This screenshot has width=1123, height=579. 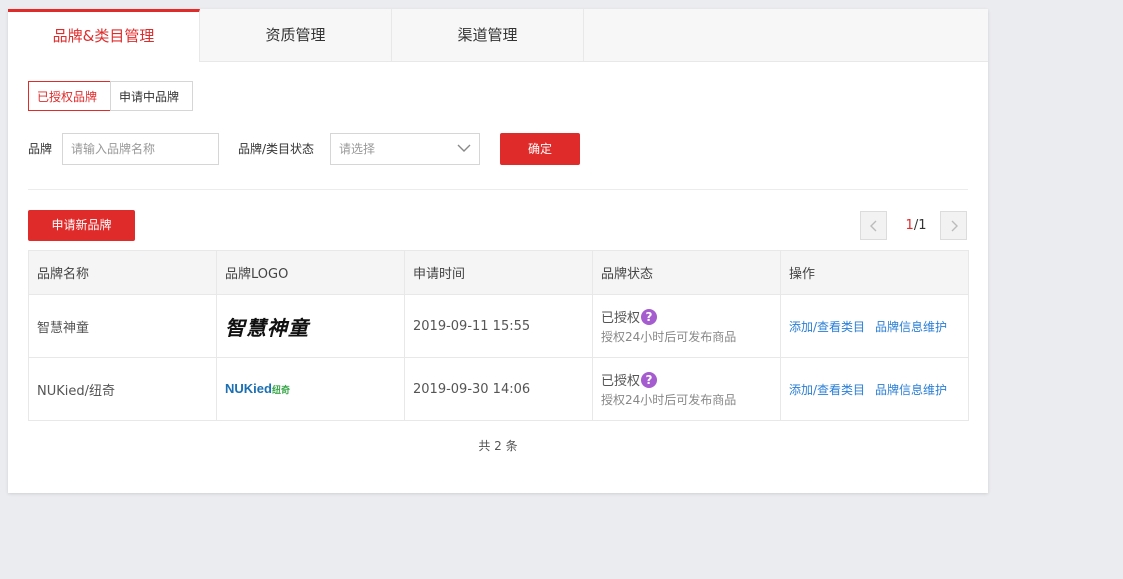 I want to click on page-indicator: 1/1, so click(x=916, y=225).